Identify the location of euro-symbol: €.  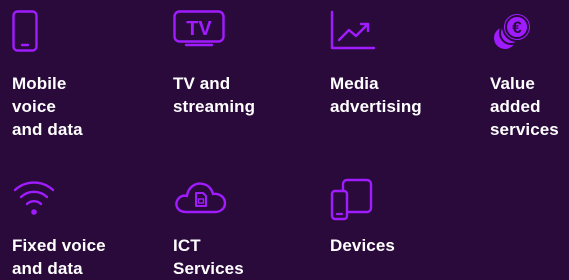
(517, 27).